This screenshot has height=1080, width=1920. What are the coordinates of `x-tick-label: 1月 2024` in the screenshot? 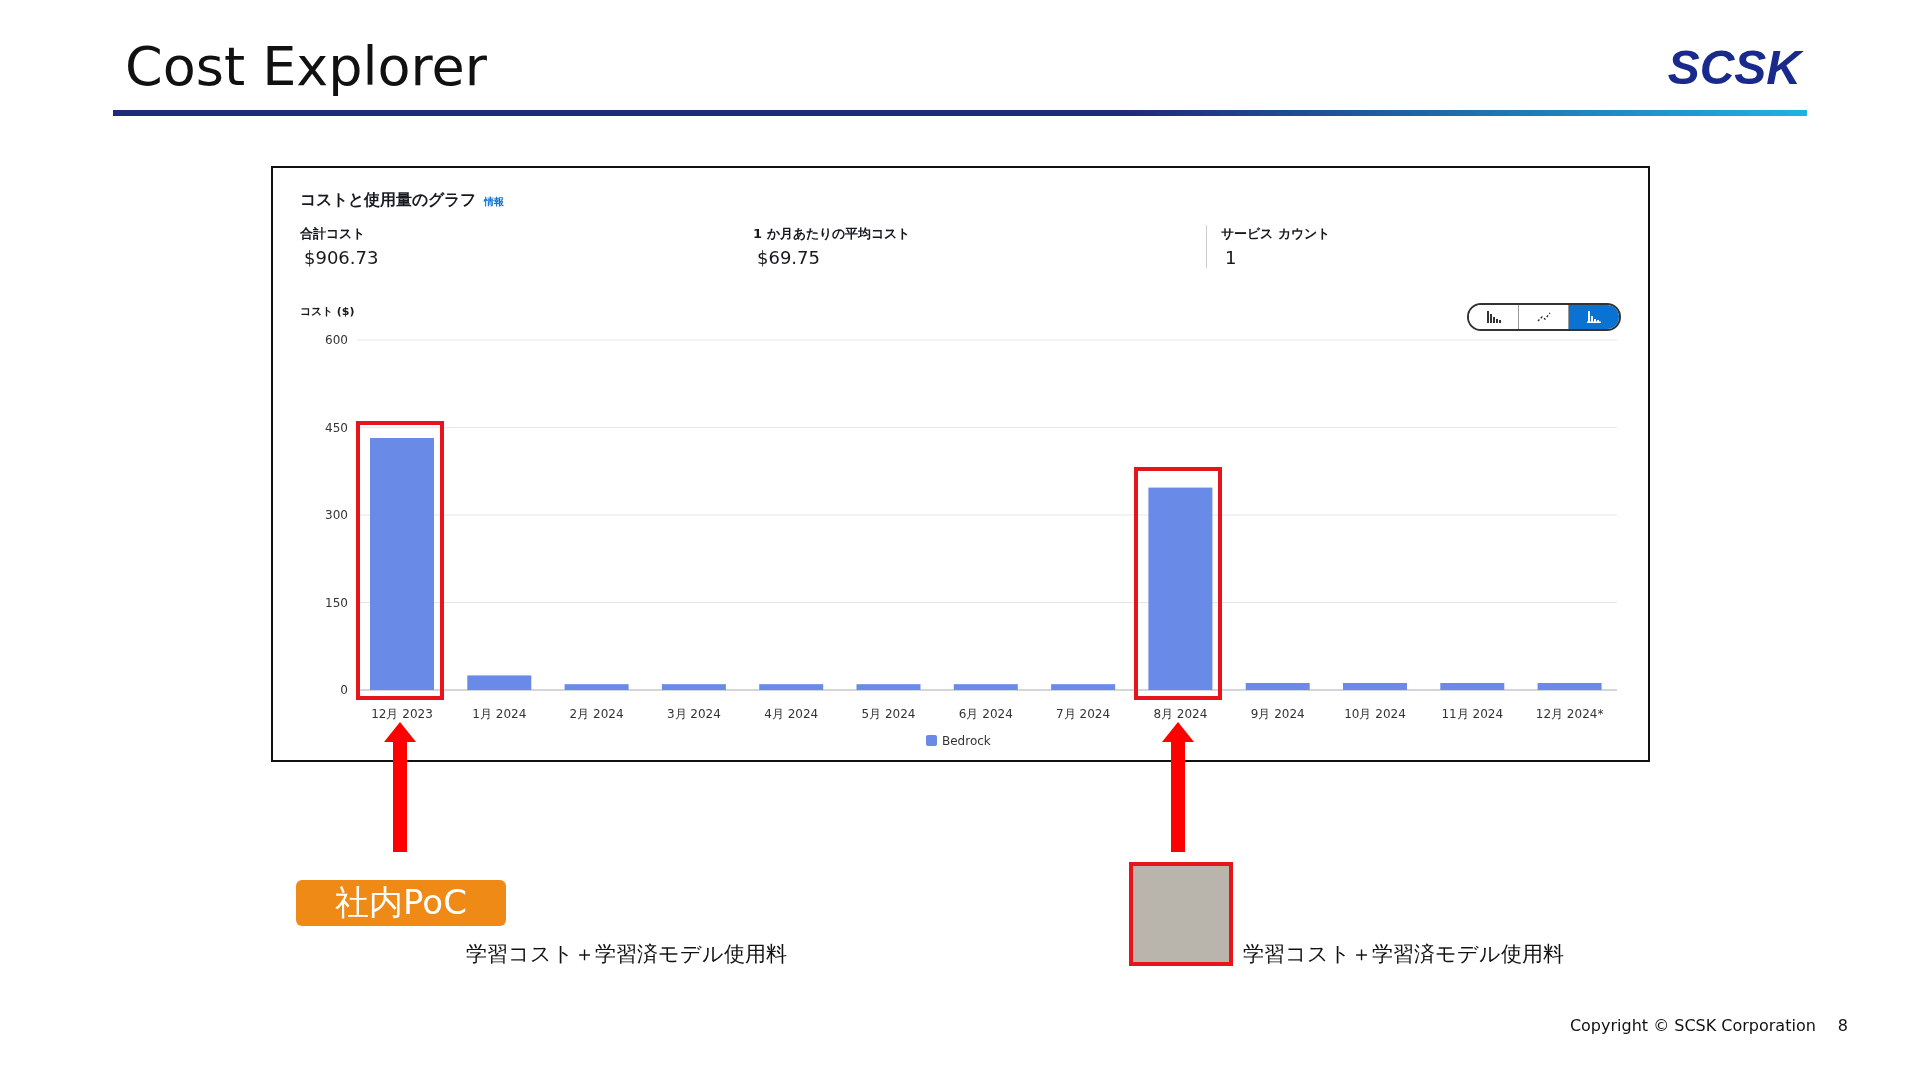 It's located at (499, 714).